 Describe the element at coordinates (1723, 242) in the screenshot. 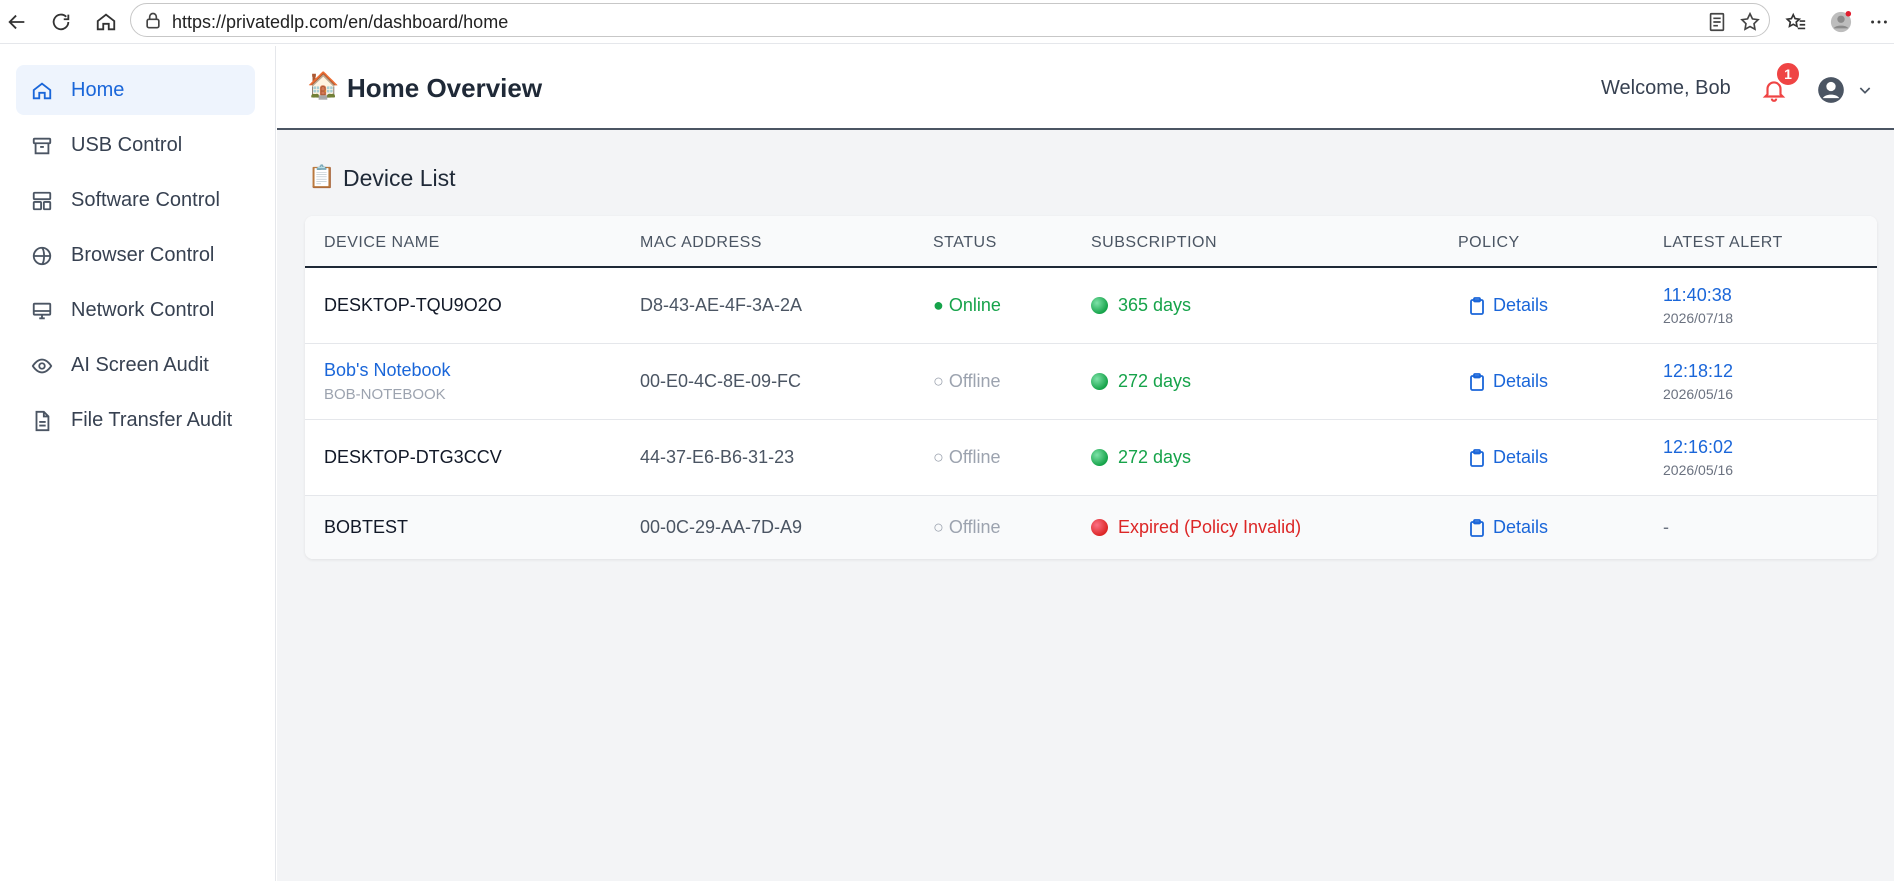

I see `column-header: LATEST ALERT` at that location.